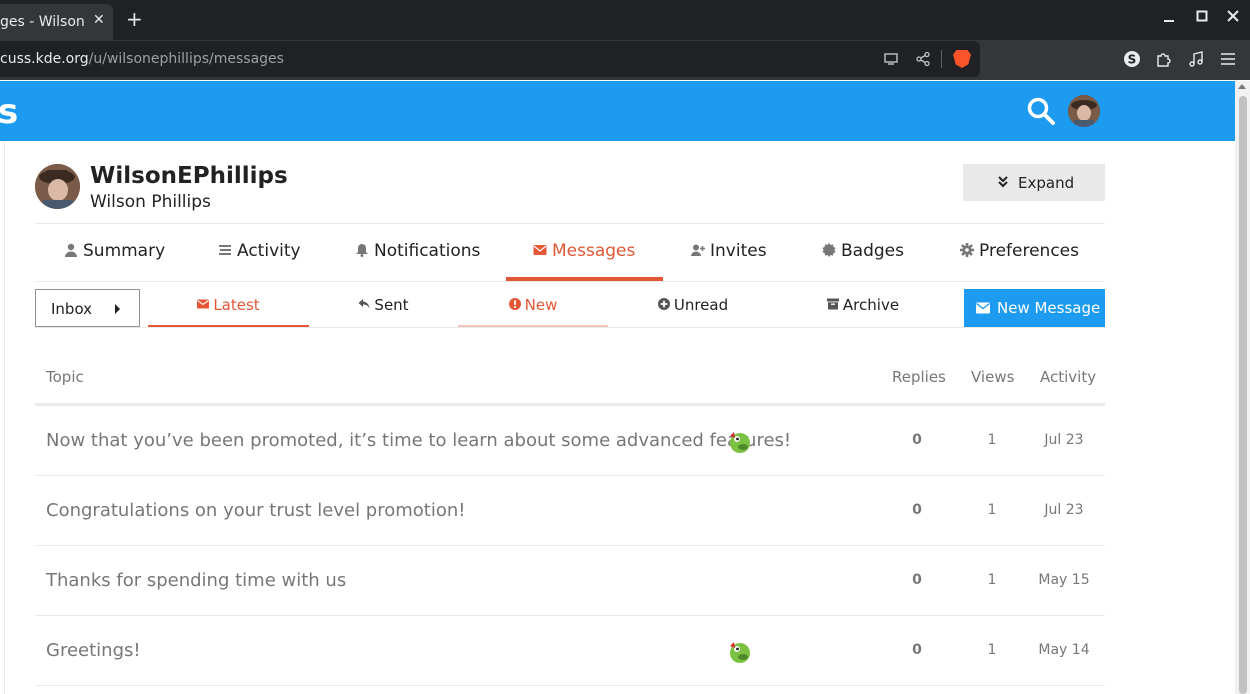 This screenshot has height=694, width=1250. What do you see at coordinates (829, 250) in the screenshot?
I see `certificate-icon` at bounding box center [829, 250].